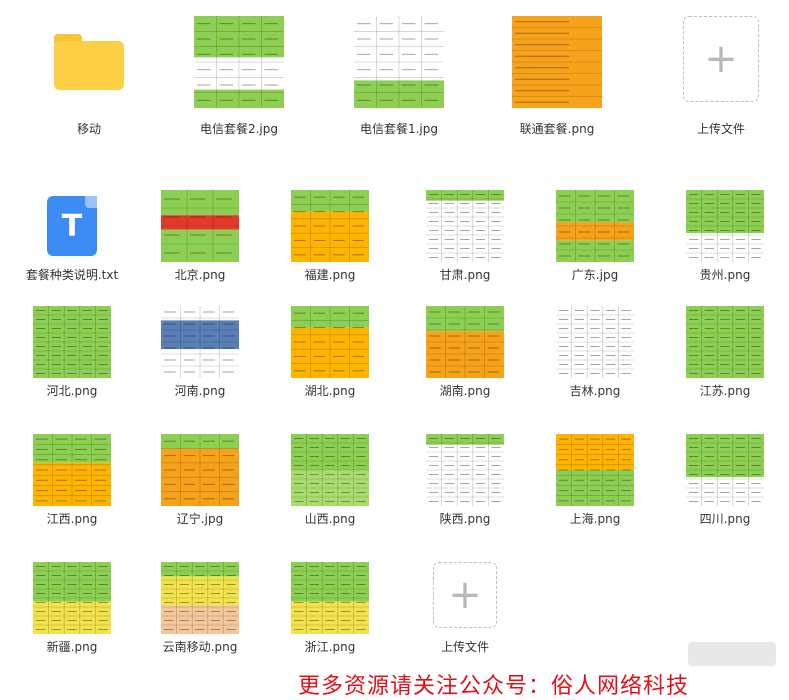 The image size is (789, 700). I want to click on file-name-label: 辽宁.jpg, so click(200, 519).